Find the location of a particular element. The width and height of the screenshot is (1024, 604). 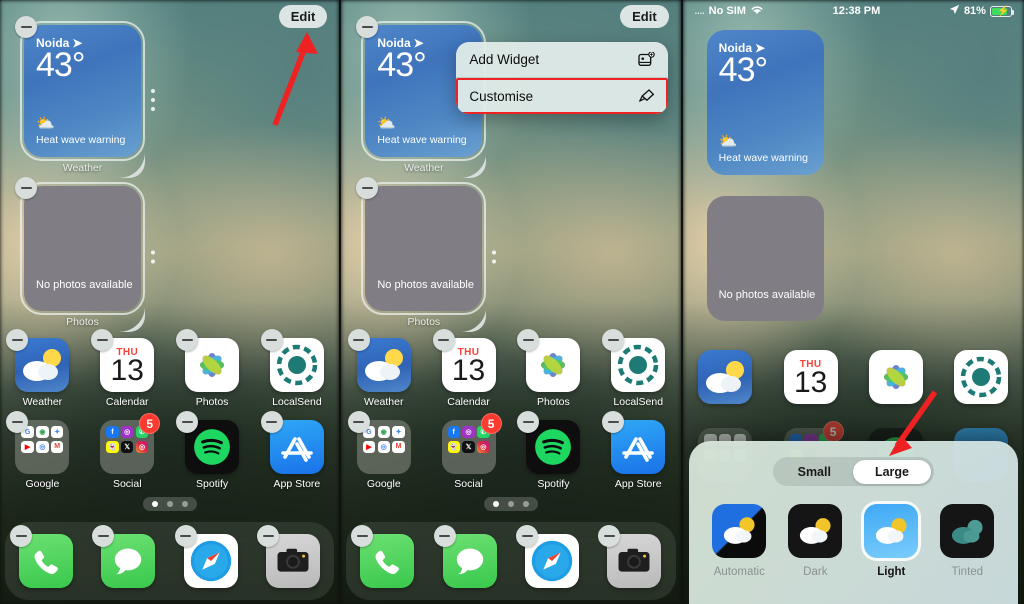

app-localsend is located at coordinates (981, 377).